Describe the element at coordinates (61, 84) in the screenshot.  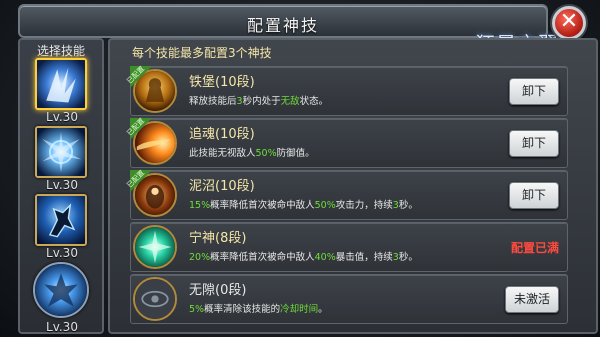
I see `wing-slash-icon` at that location.